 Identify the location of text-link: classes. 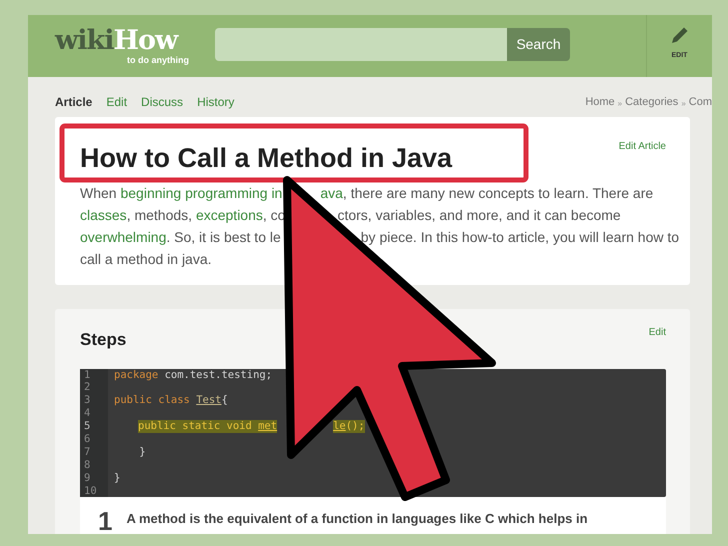
(103, 215).